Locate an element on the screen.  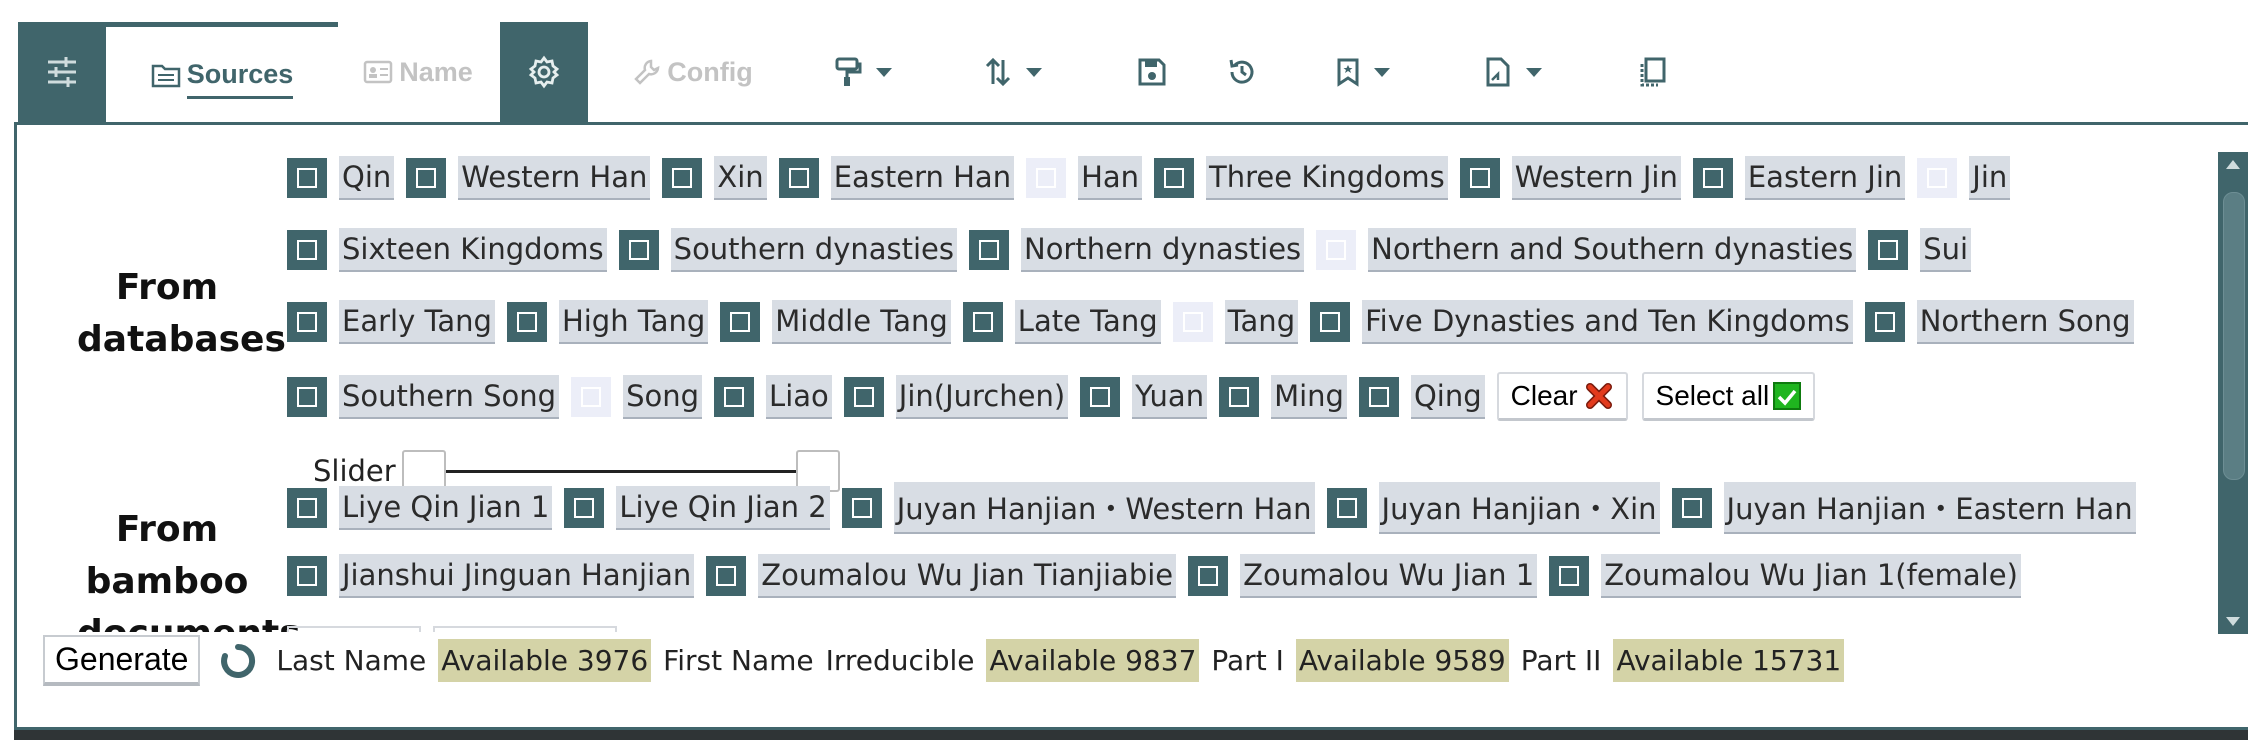
source-option: Song is located at coordinates (637, 396).